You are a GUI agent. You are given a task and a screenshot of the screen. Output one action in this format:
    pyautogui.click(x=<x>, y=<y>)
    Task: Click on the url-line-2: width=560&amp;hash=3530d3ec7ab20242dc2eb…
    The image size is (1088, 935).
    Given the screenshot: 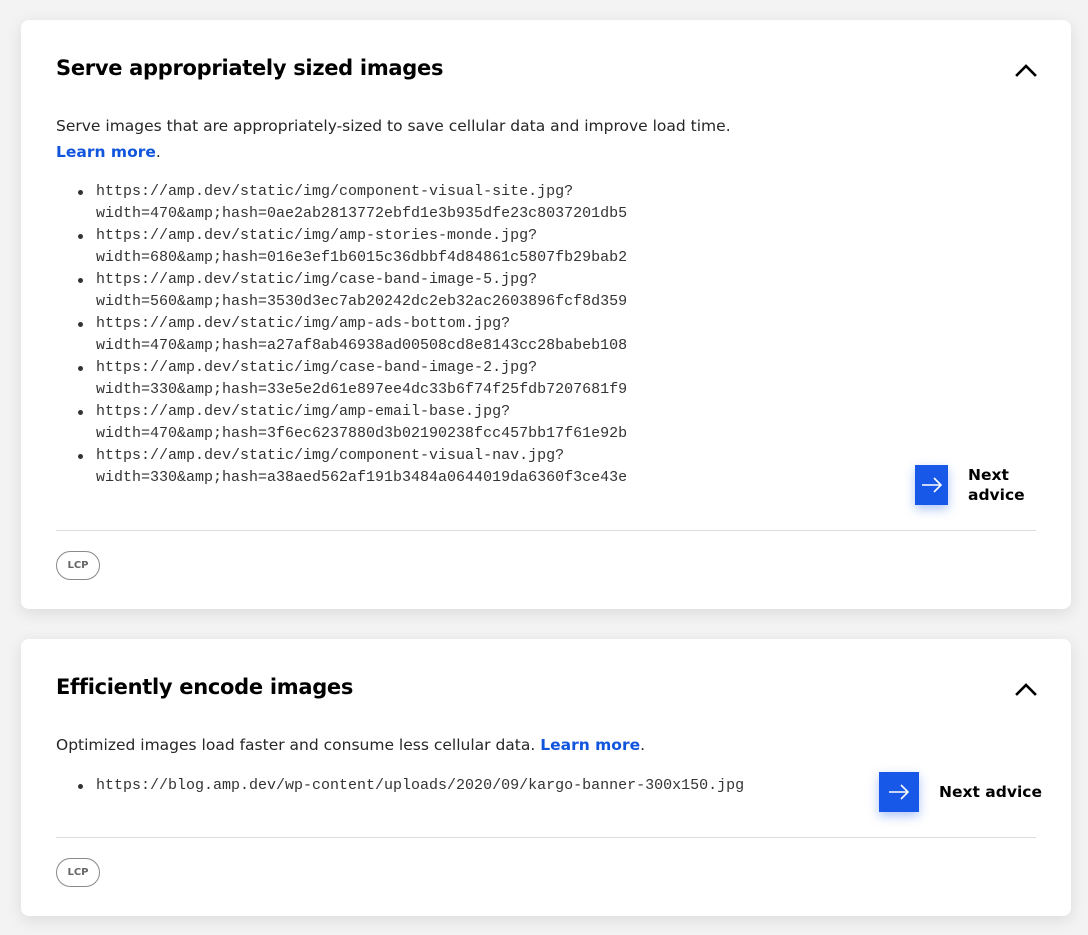 What is the action you would take?
    pyautogui.click(x=362, y=301)
    